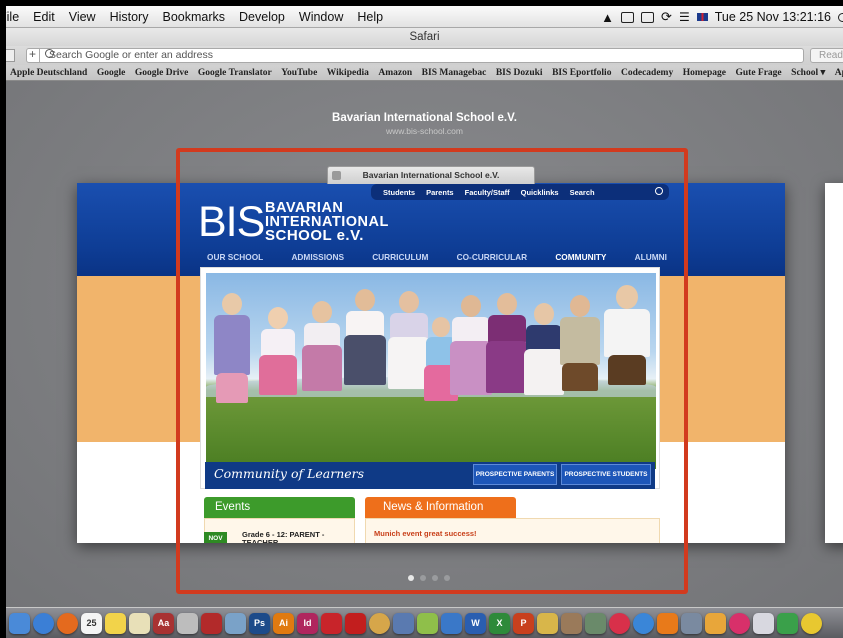  I want to click on pages-icon, so click(715, 623).